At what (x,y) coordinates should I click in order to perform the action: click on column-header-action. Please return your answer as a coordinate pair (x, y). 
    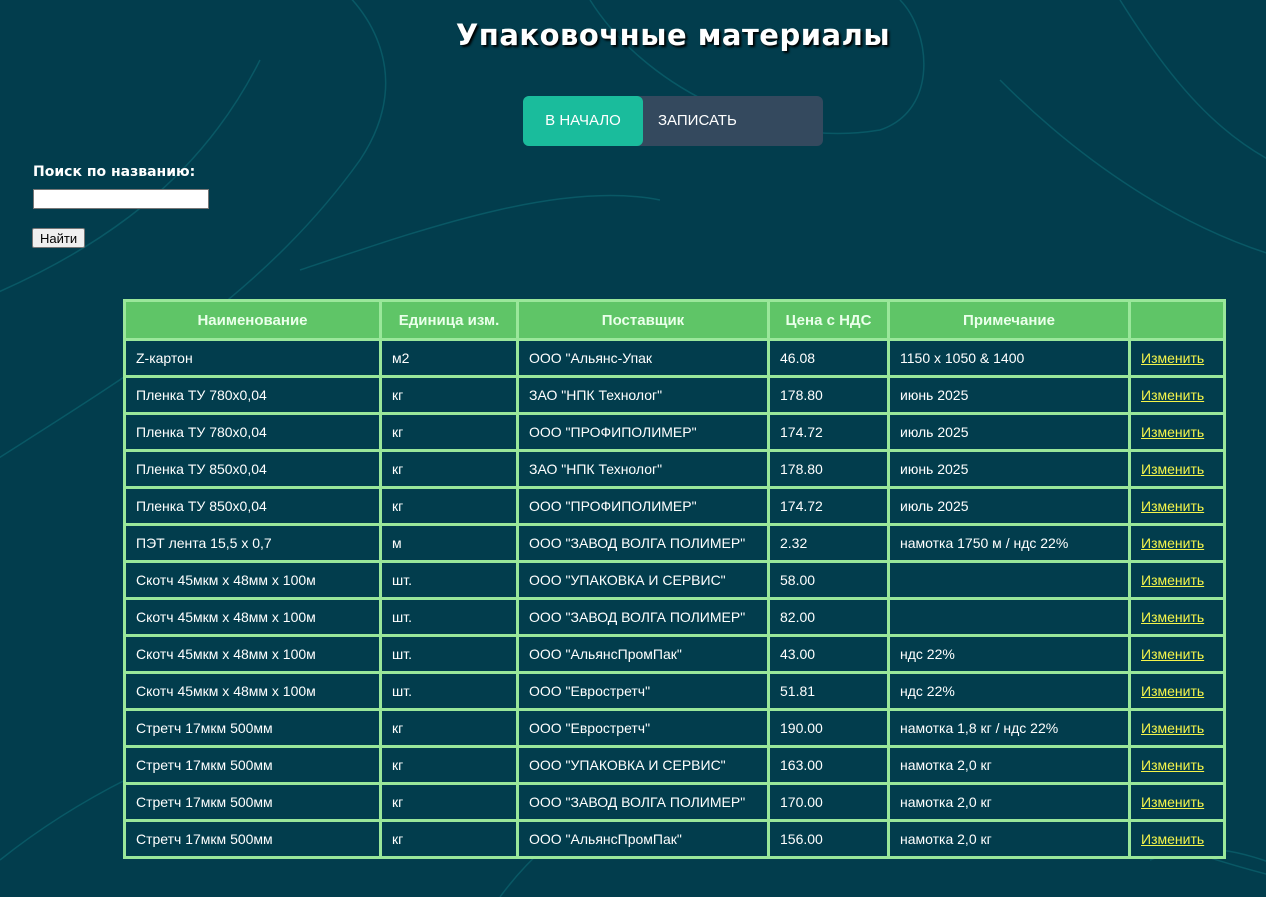
    Looking at the image, I should click on (1177, 320).